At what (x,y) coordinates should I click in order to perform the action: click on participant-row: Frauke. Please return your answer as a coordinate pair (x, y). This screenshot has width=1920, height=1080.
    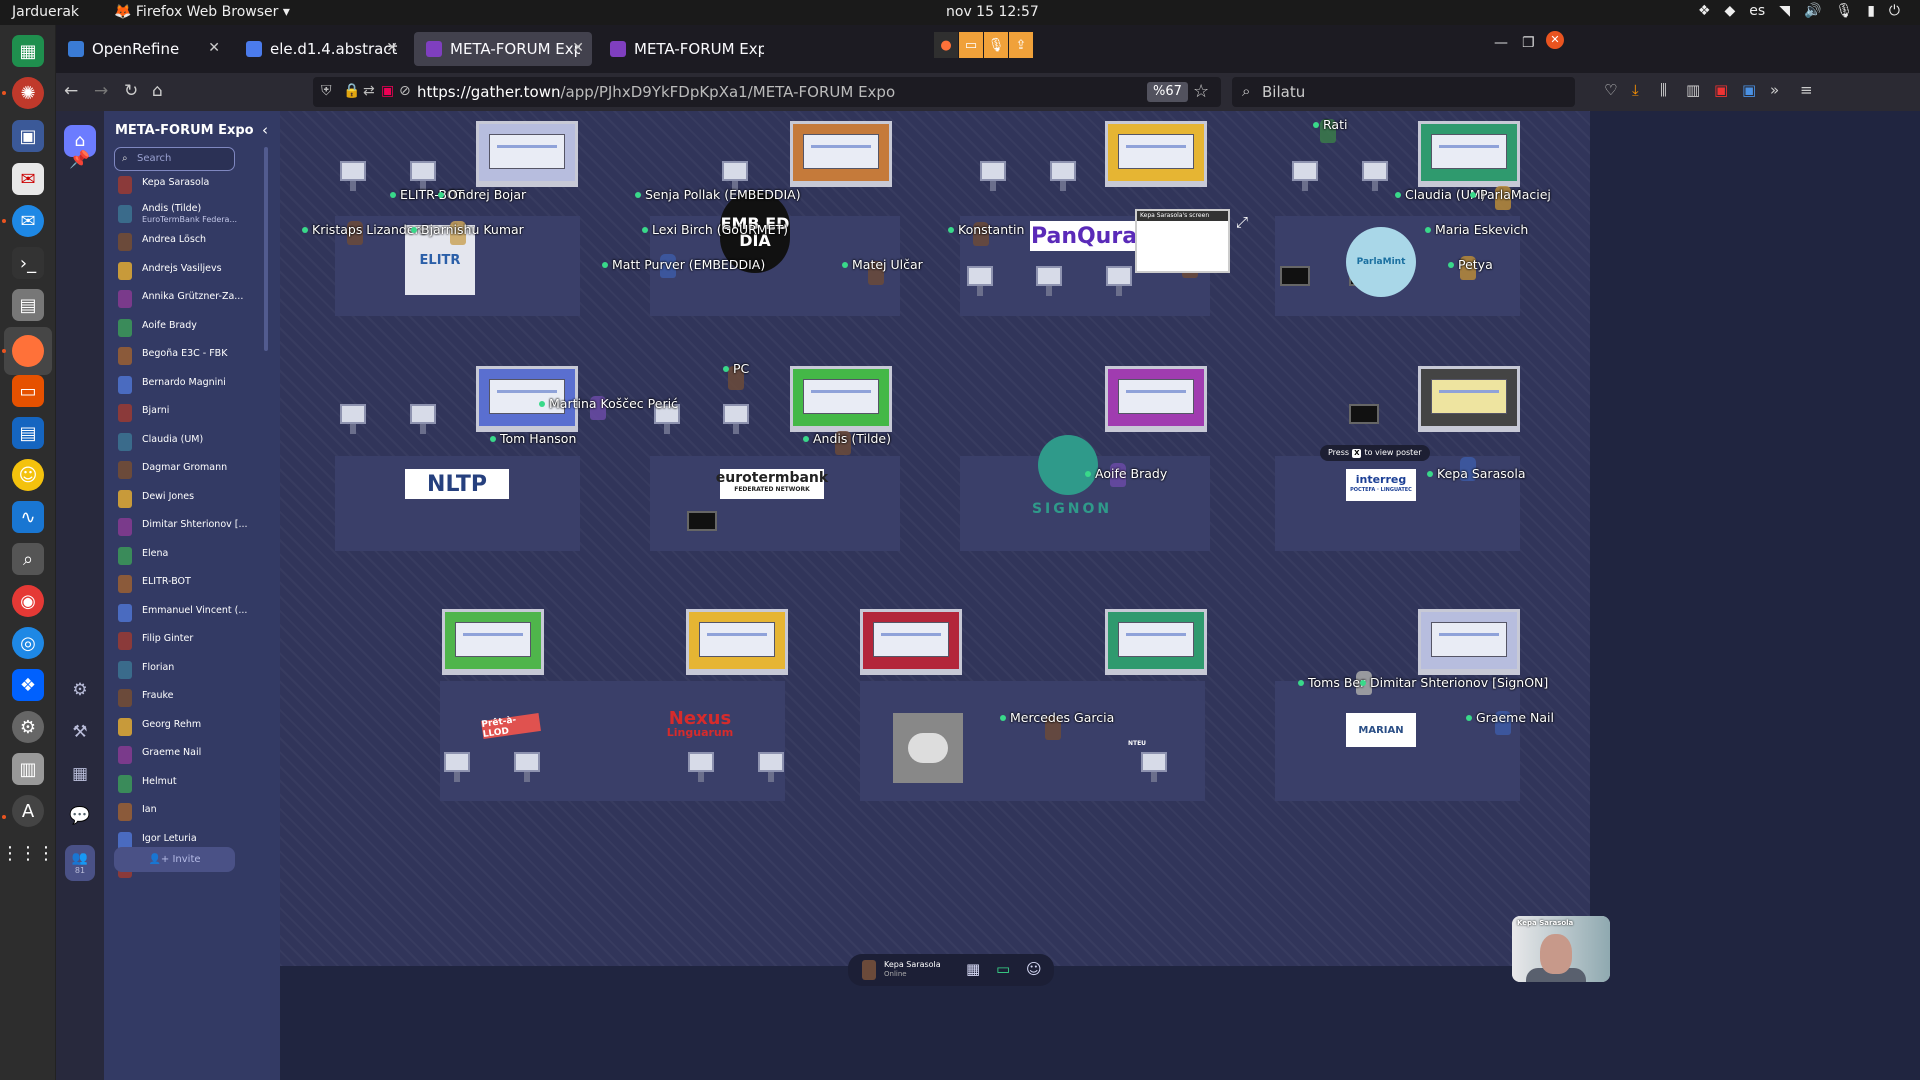
    Looking at the image, I should click on (184, 698).